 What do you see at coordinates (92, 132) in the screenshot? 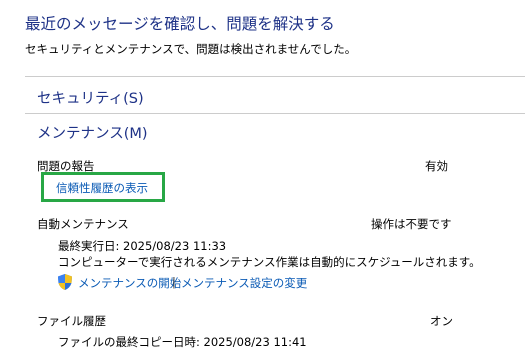
I see `maintenance-section-header: メンテナンス(M)` at bounding box center [92, 132].